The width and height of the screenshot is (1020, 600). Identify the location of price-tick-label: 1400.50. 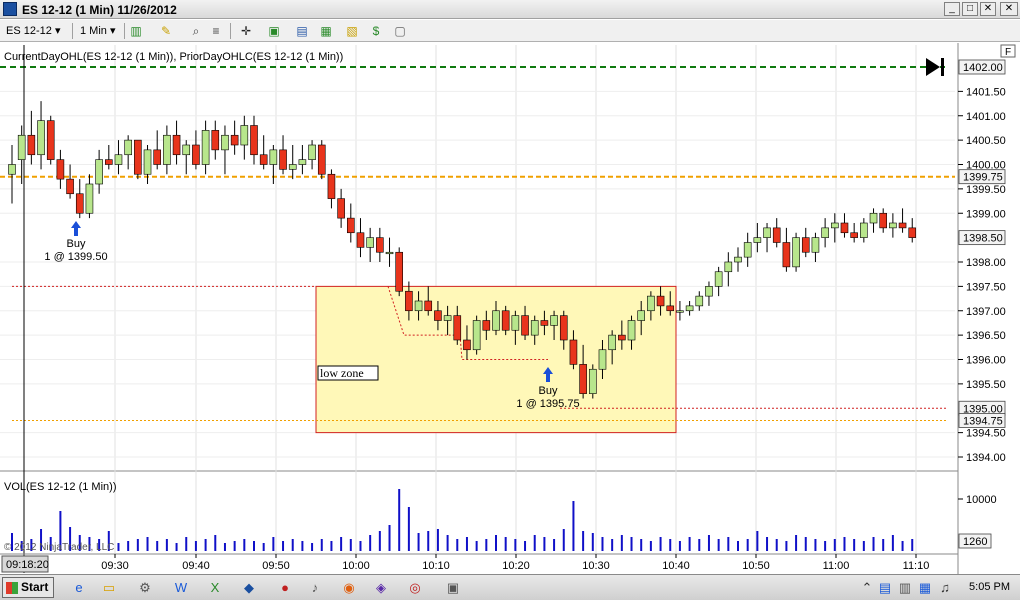
(986, 141).